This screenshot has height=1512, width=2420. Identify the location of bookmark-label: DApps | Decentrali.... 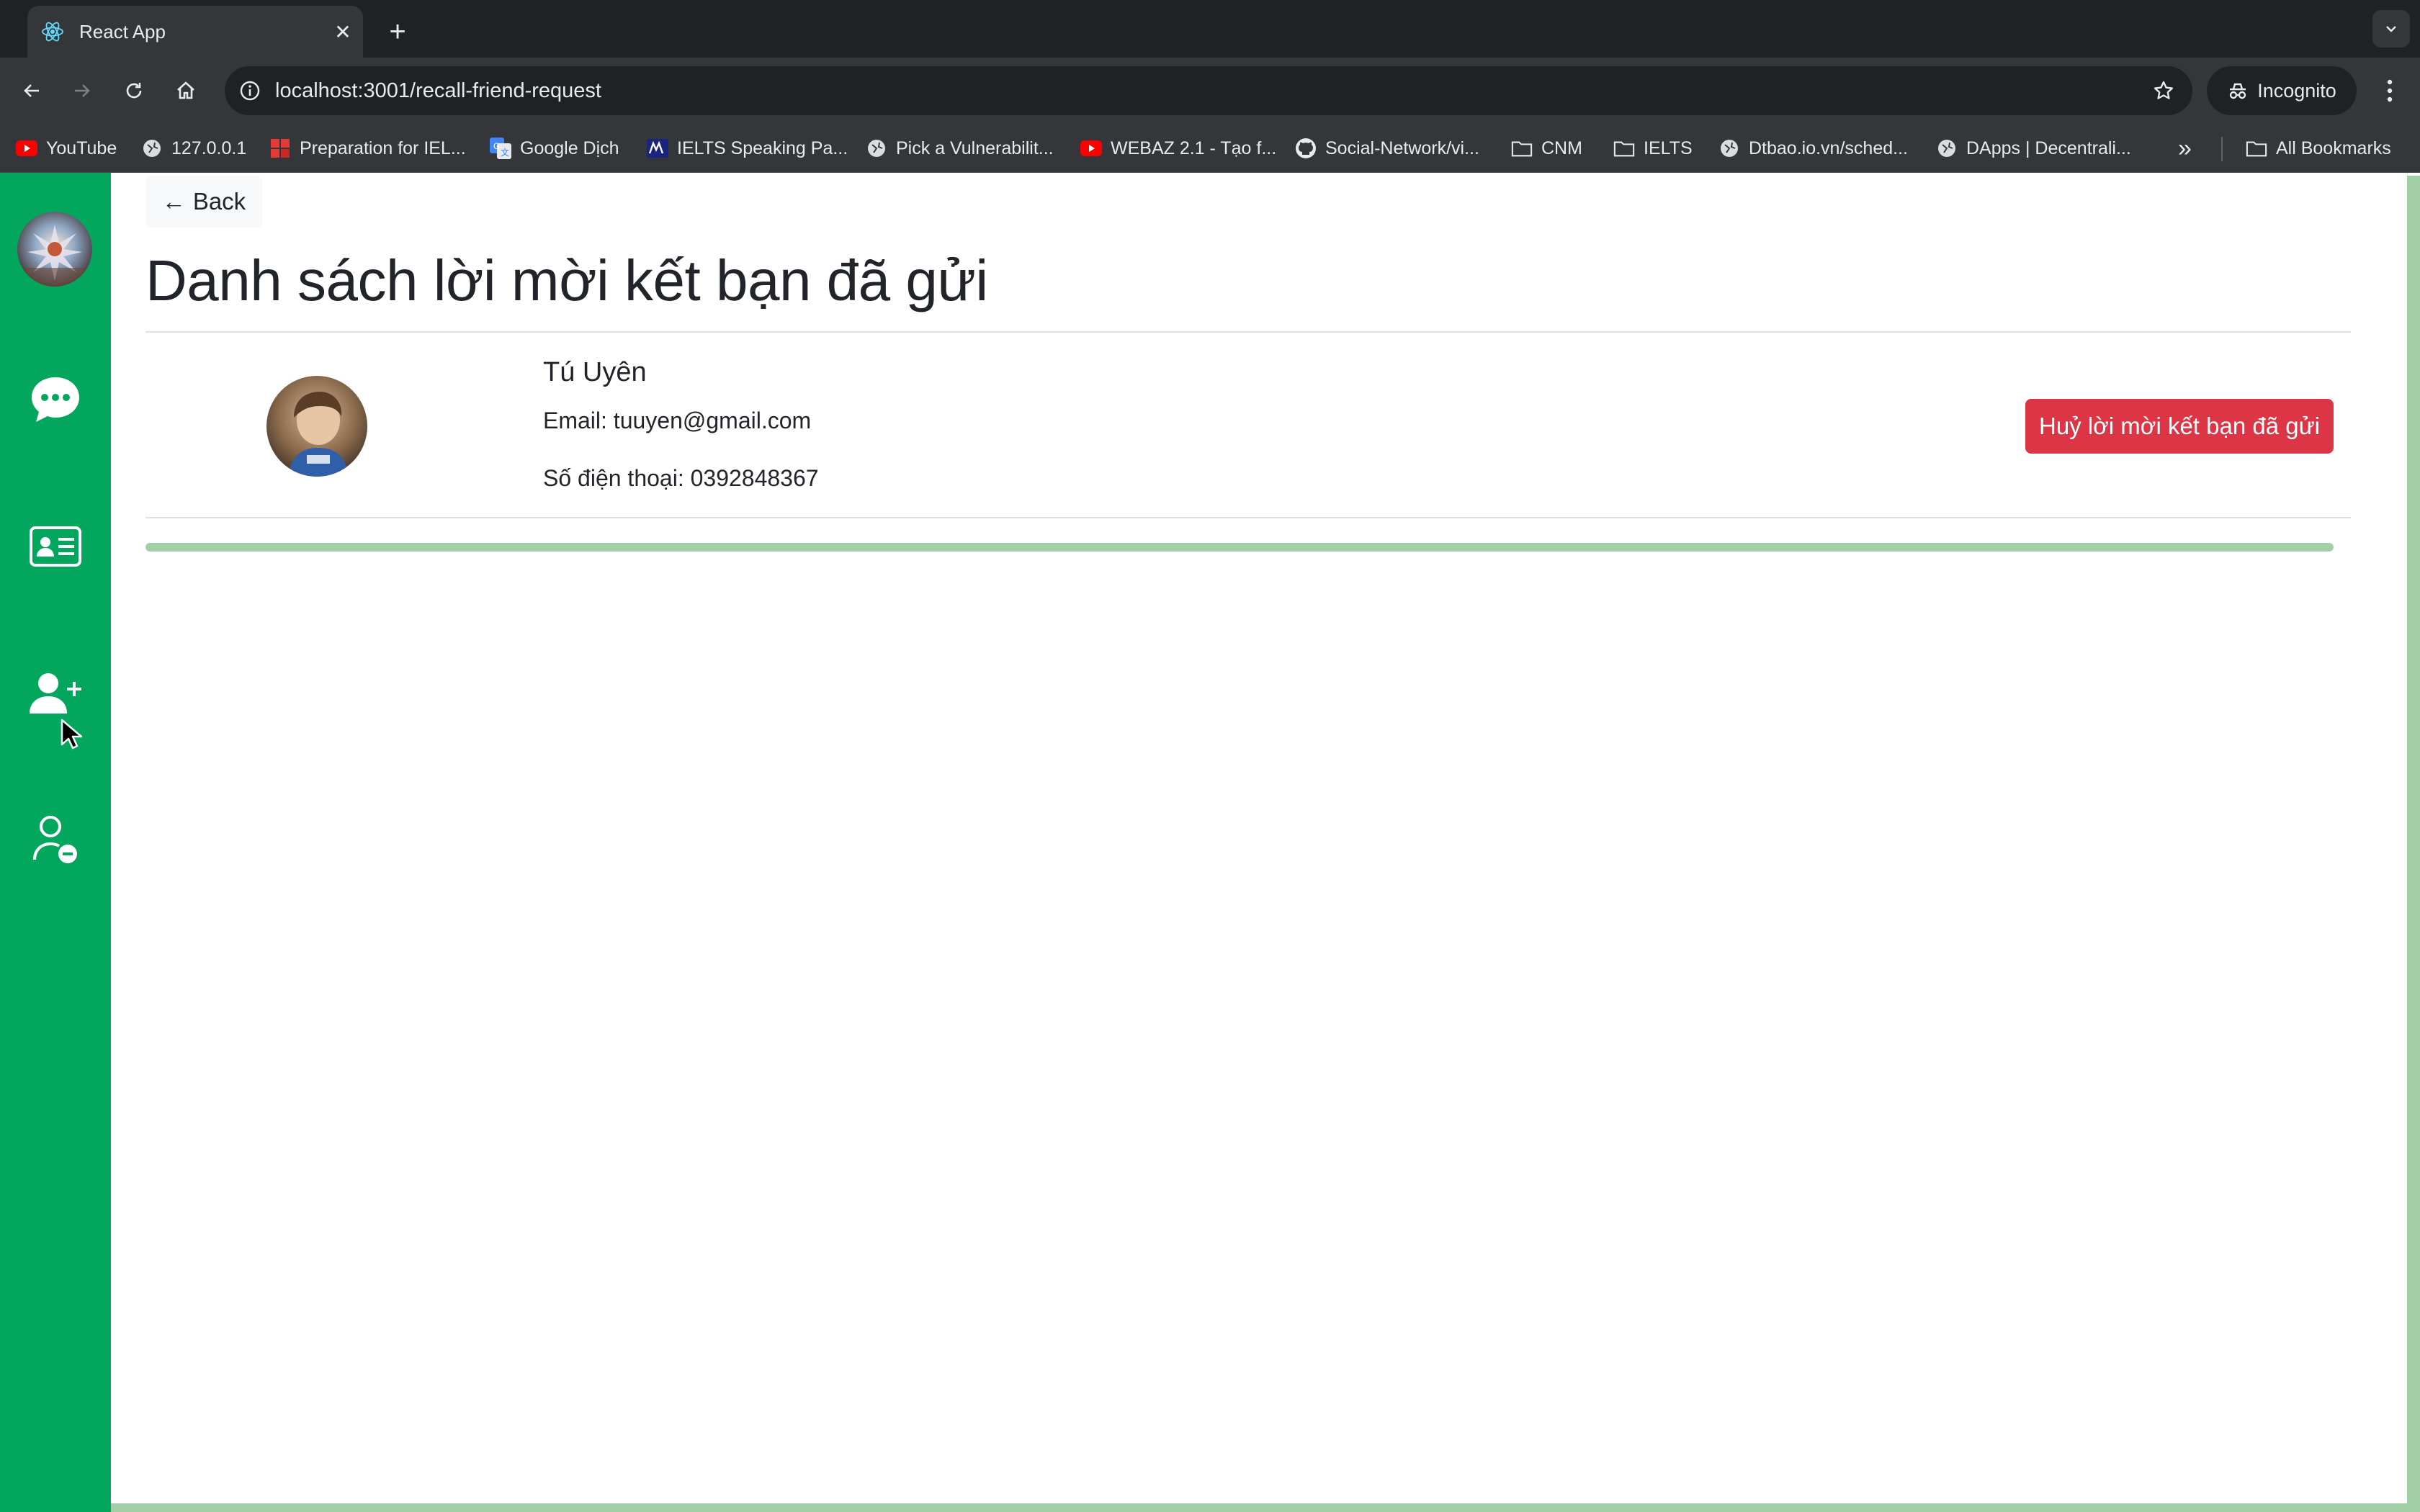
(2048, 148).